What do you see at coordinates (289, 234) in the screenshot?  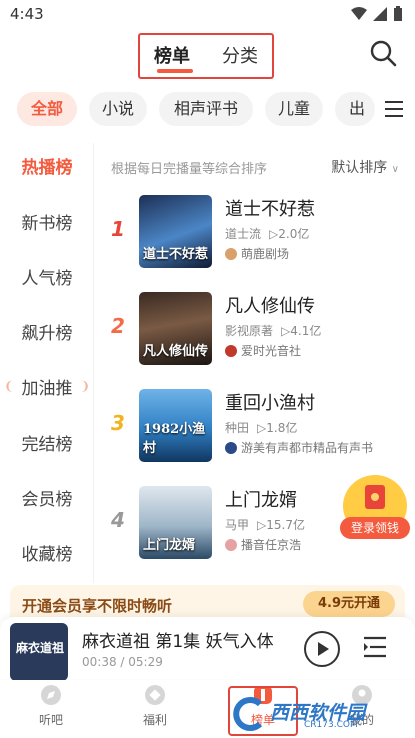 I see `play-count: ▷2.0亿` at bounding box center [289, 234].